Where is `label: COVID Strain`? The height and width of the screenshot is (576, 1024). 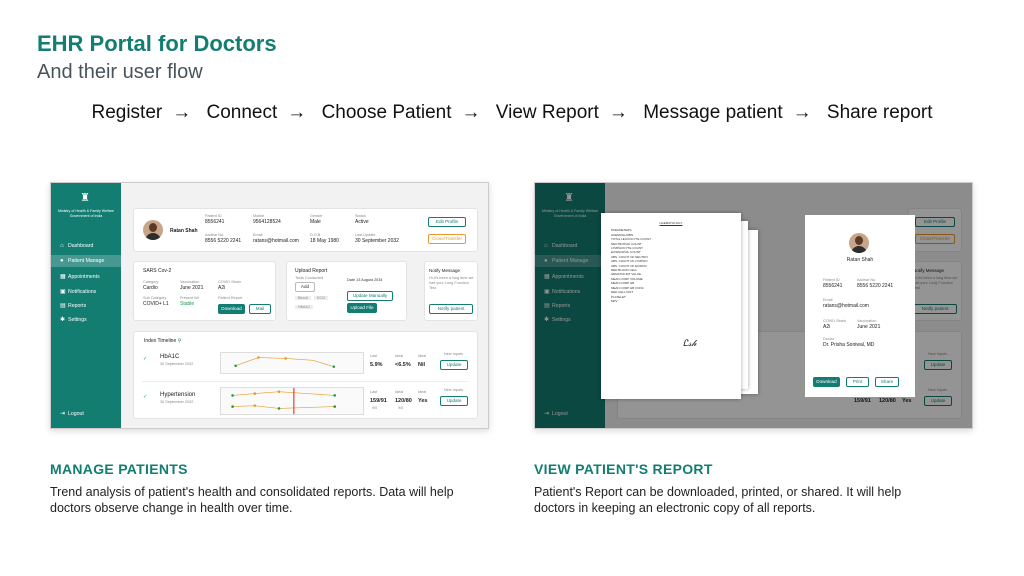
label: COVID Strain is located at coordinates (229, 282).